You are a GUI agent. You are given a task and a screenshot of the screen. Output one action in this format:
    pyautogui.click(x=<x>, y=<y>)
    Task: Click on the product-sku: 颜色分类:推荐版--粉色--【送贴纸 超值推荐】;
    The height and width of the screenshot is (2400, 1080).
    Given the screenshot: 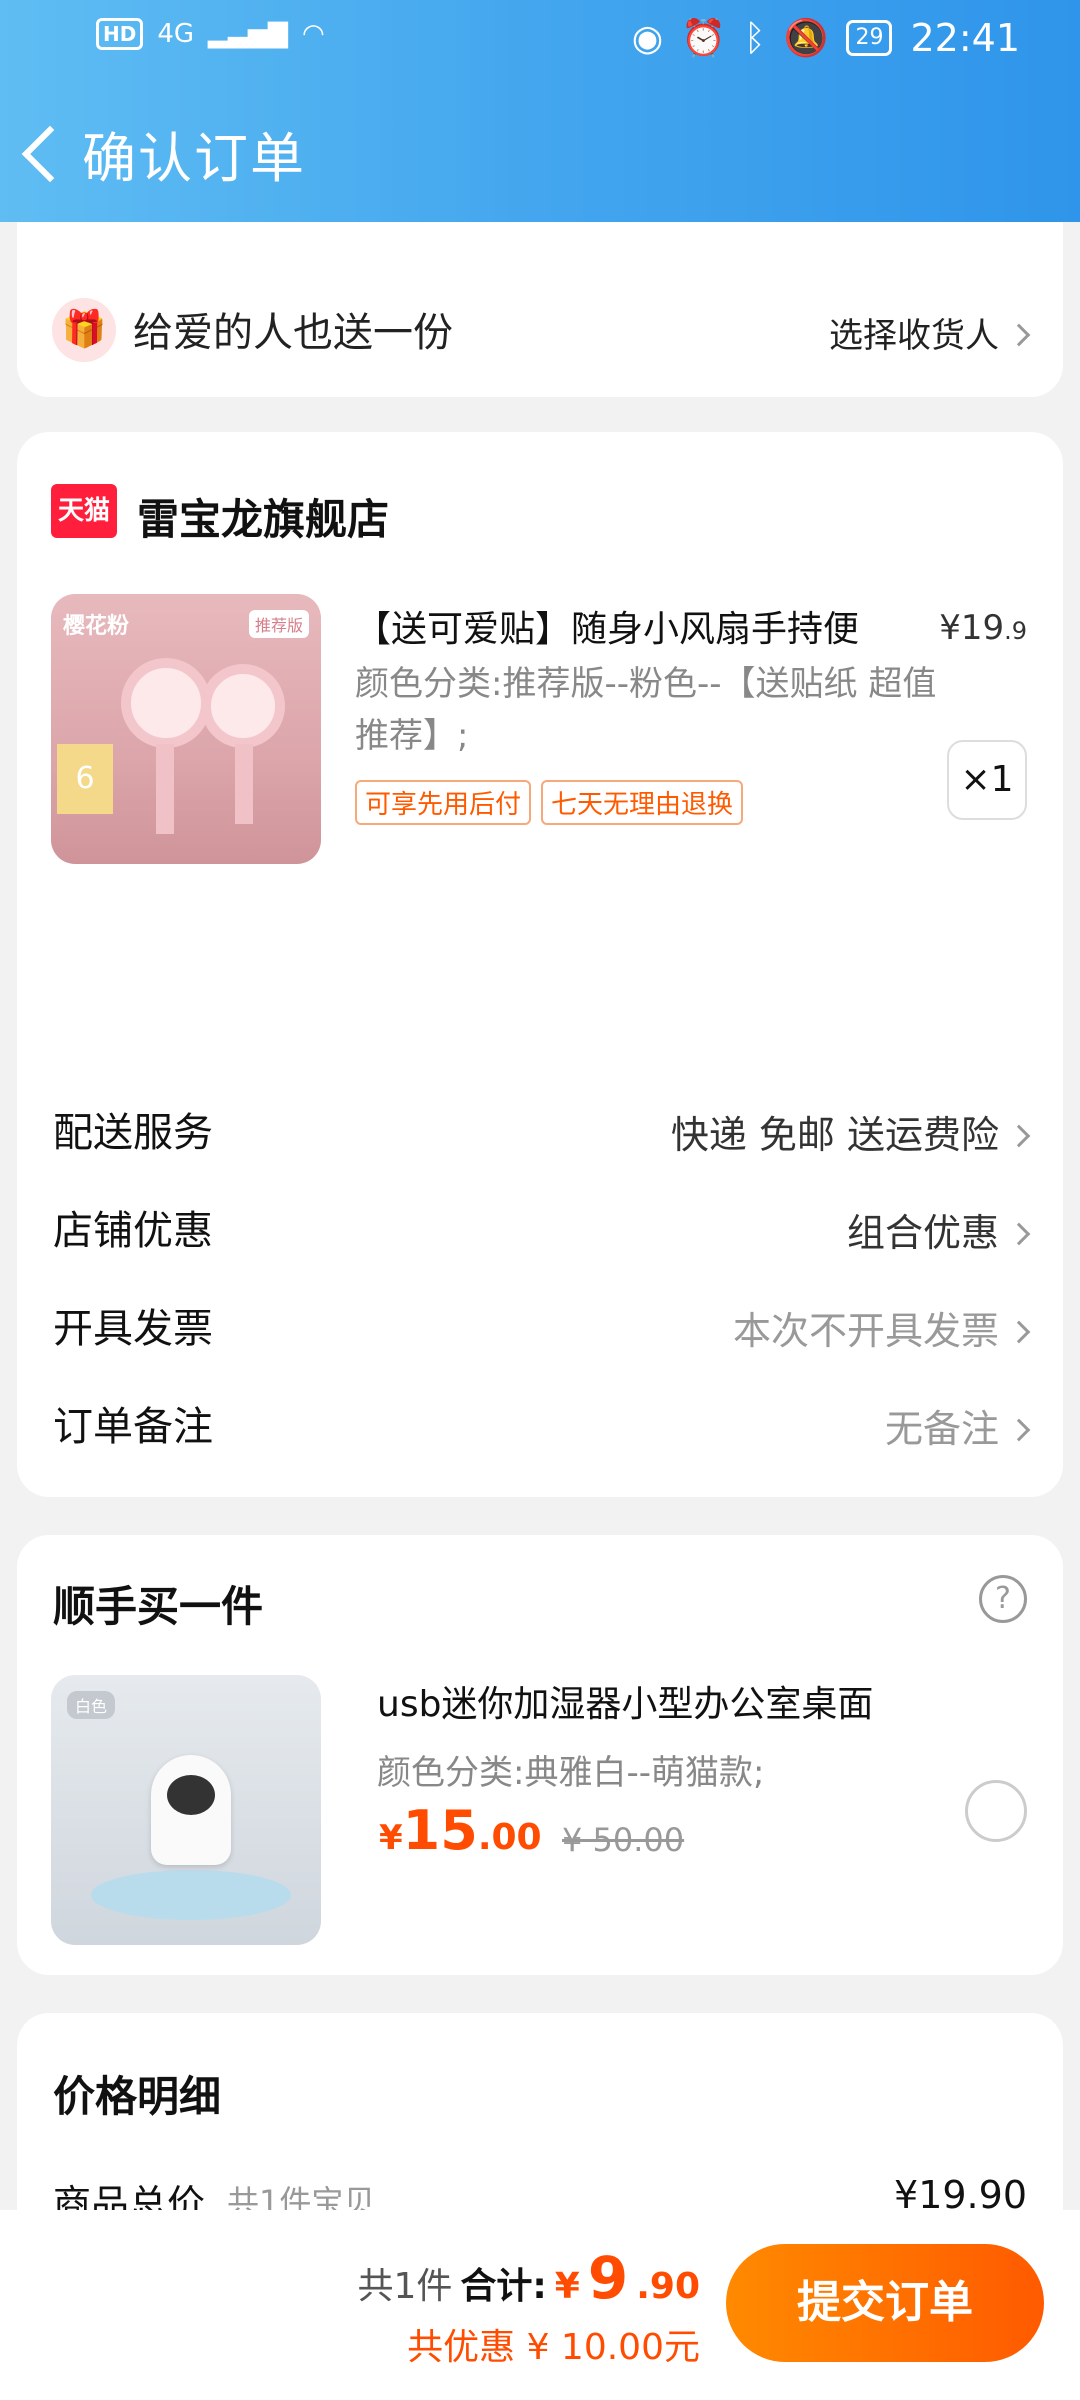 What is the action you would take?
    pyautogui.click(x=655, y=710)
    